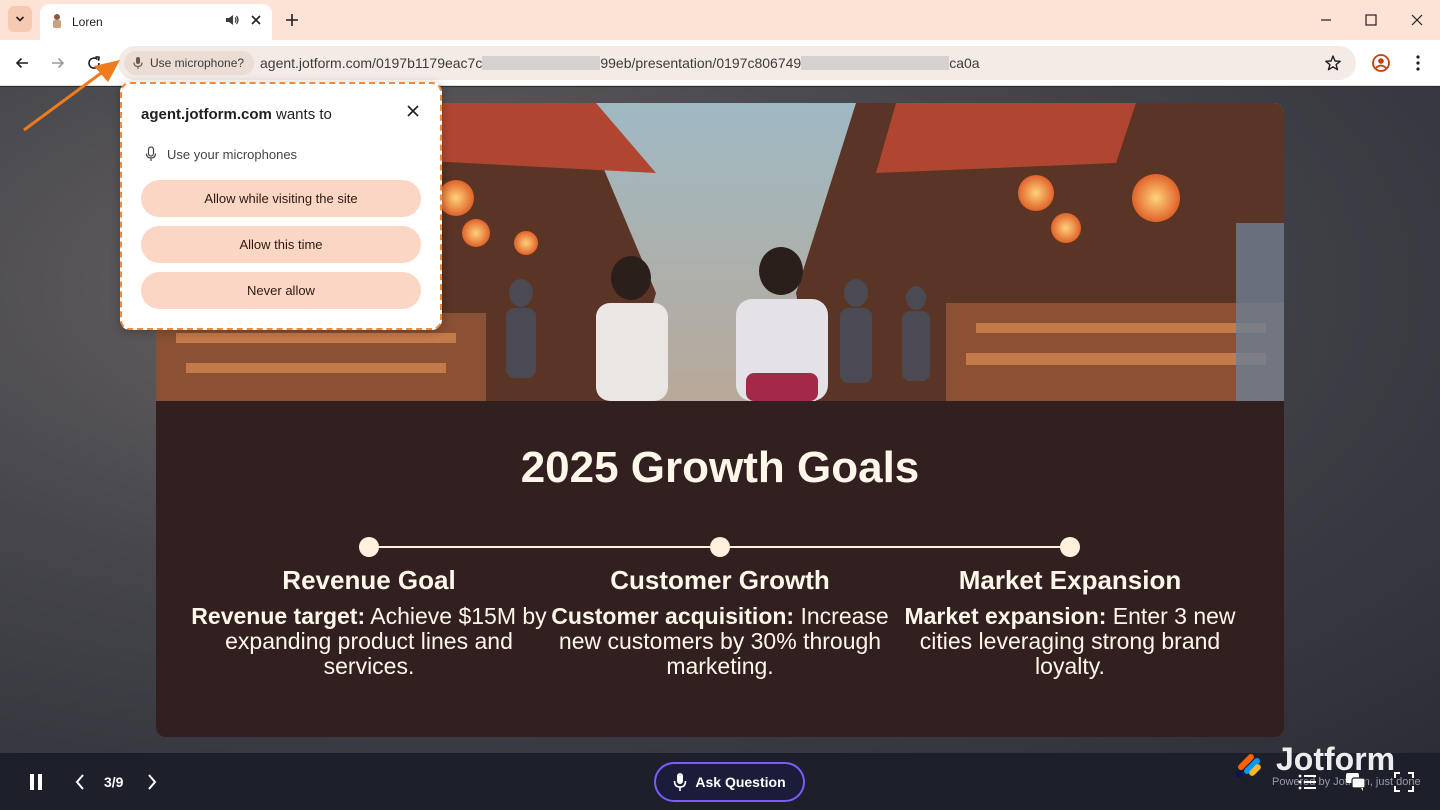 Image resolution: width=1440 pixels, height=810 pixels. I want to click on permission-request: Use your microphones, so click(221, 154).